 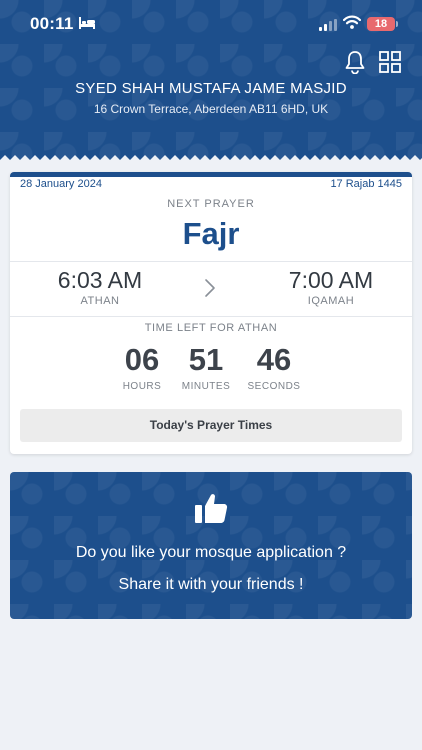 I want to click on grid-icon, so click(x=390, y=64).